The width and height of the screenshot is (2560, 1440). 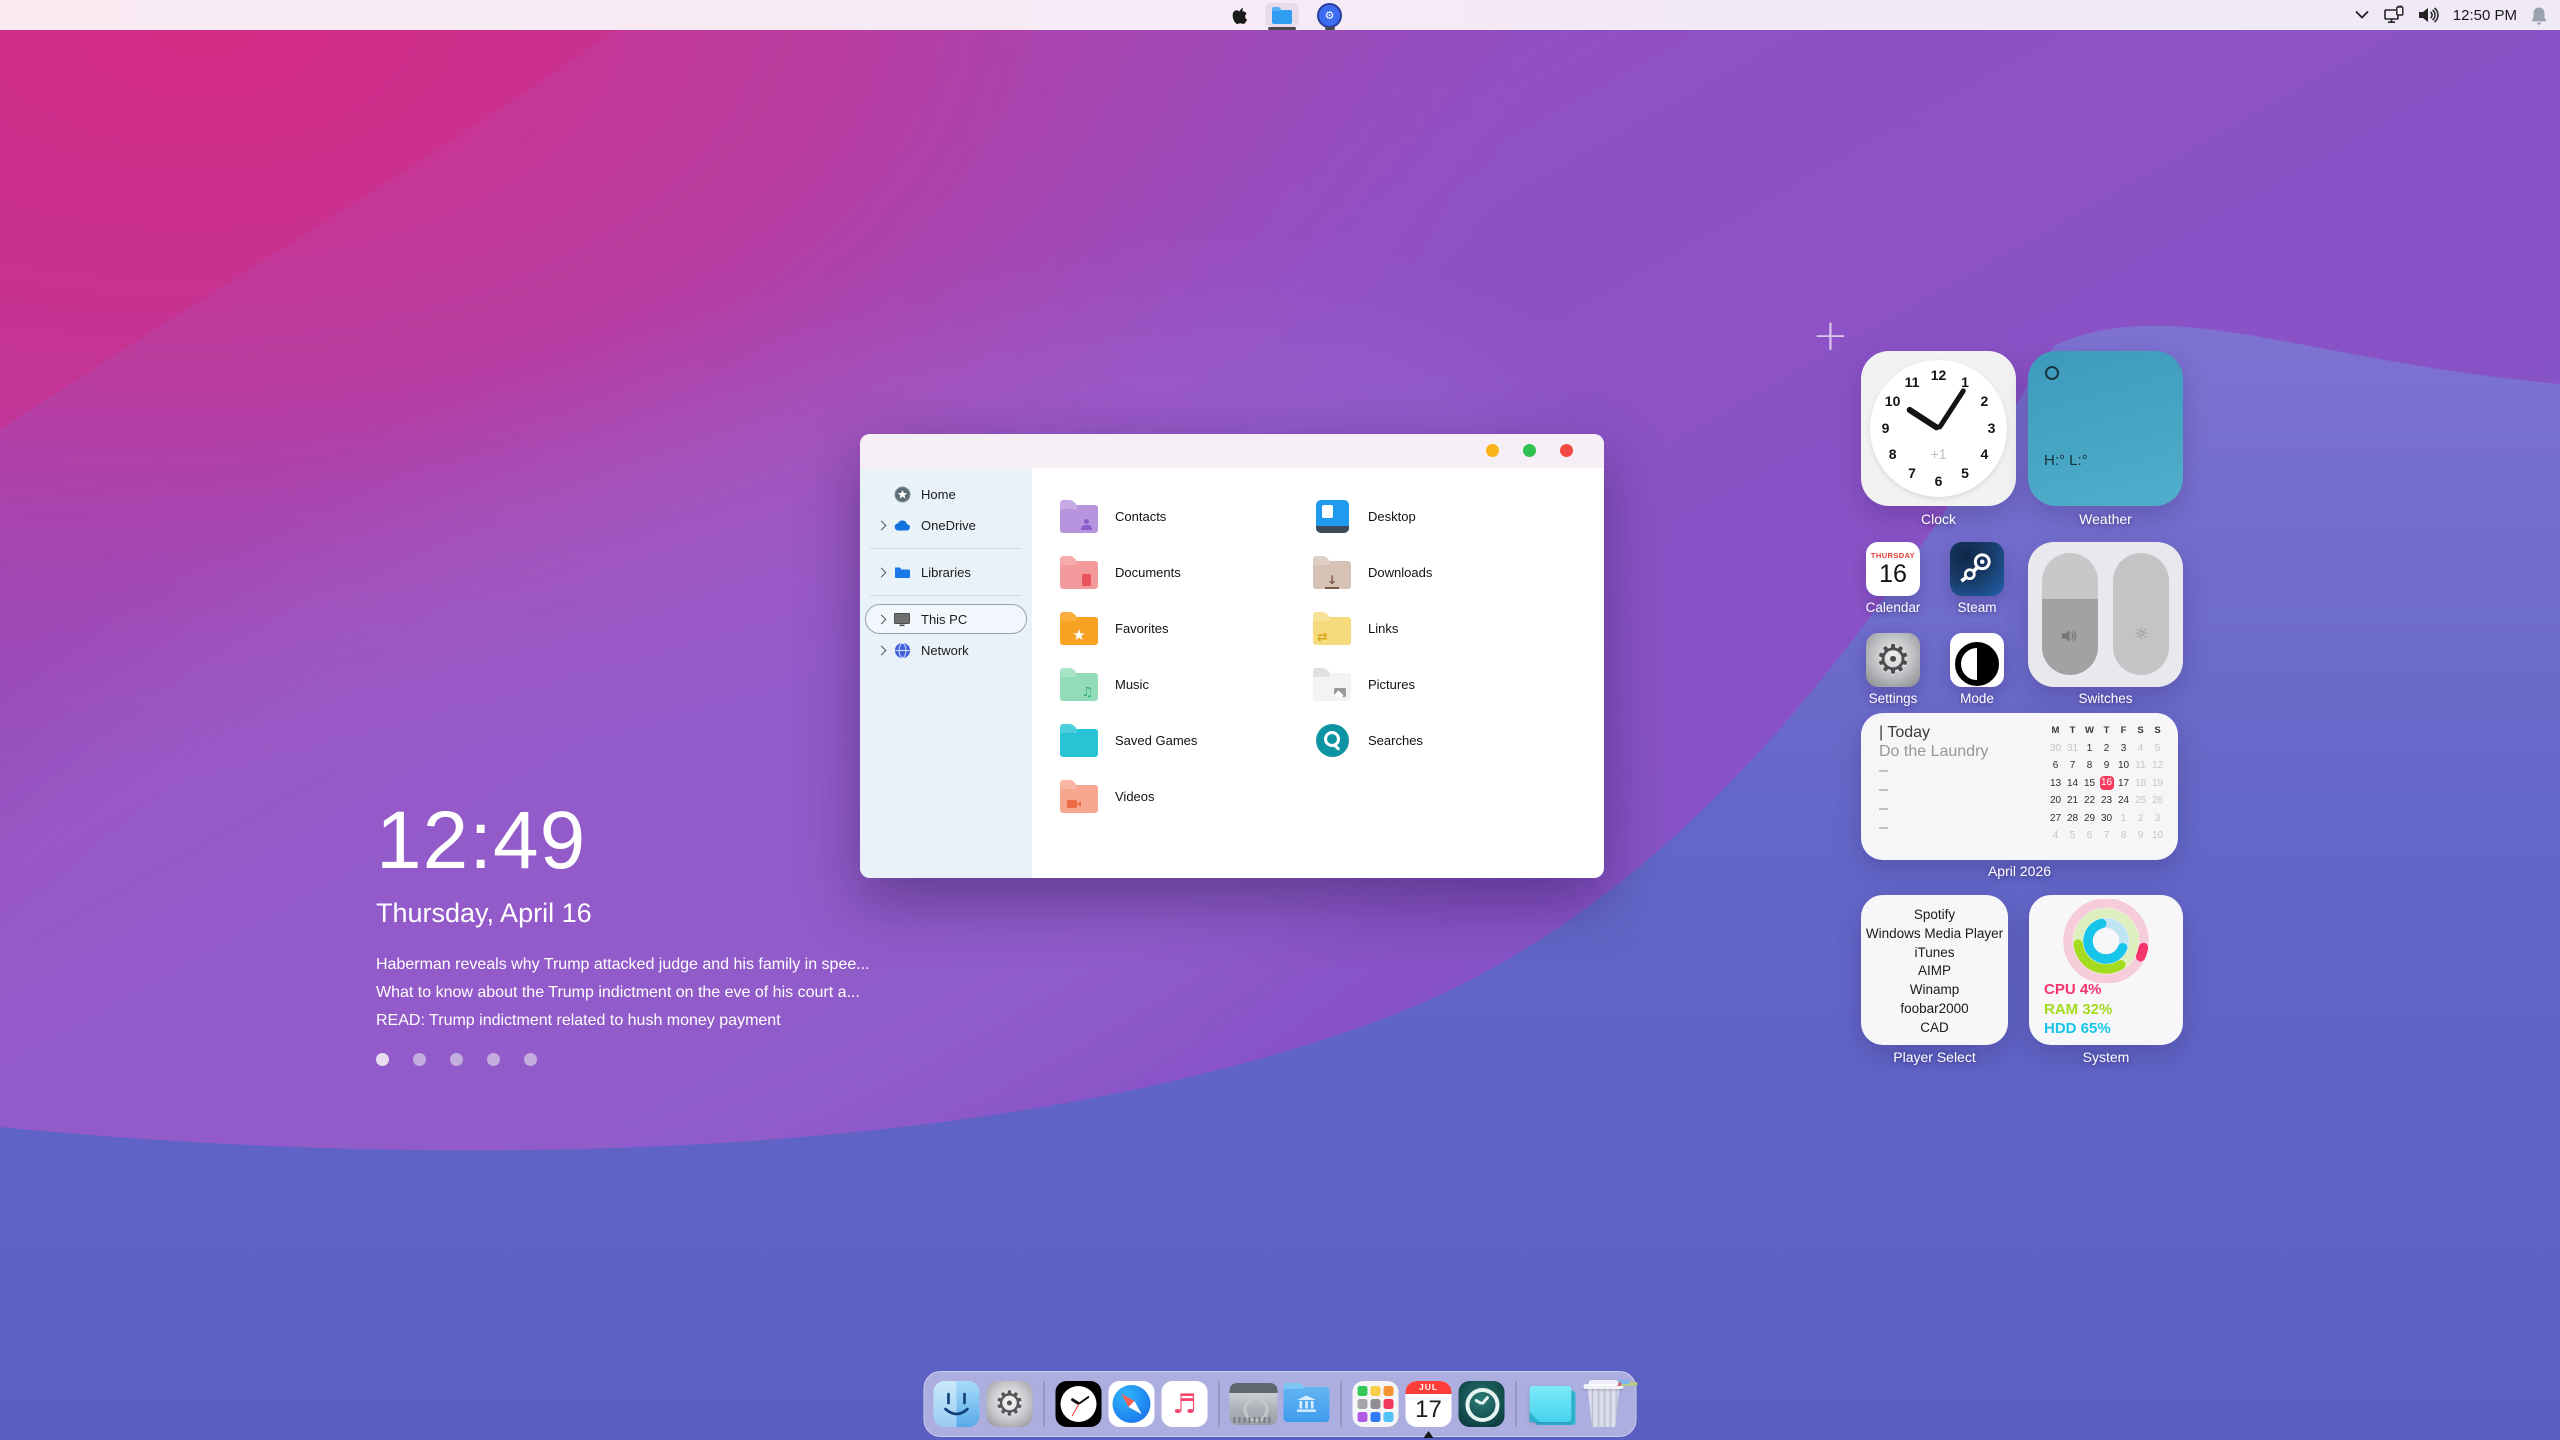 I want to click on dock-stickies-icon, so click(x=1552, y=1404).